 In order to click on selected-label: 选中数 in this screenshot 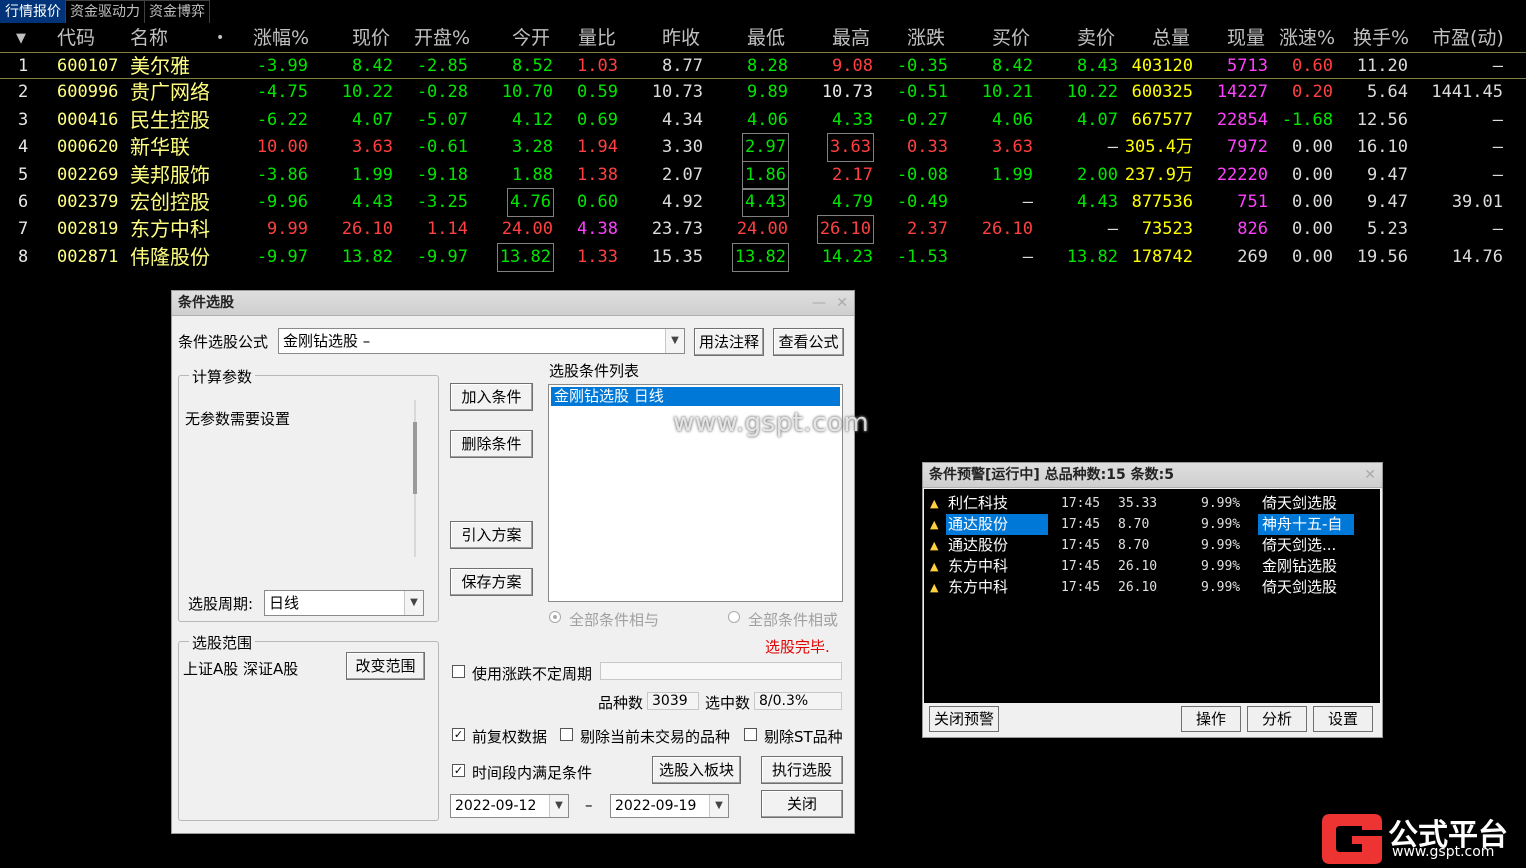, I will do `click(728, 703)`.